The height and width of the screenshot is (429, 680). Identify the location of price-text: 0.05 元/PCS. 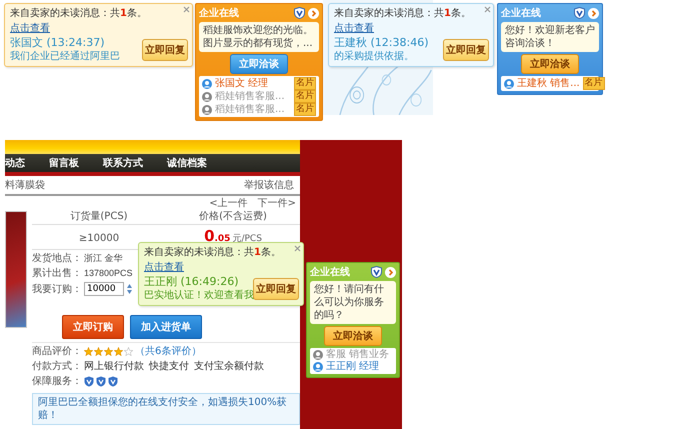
(233, 237).